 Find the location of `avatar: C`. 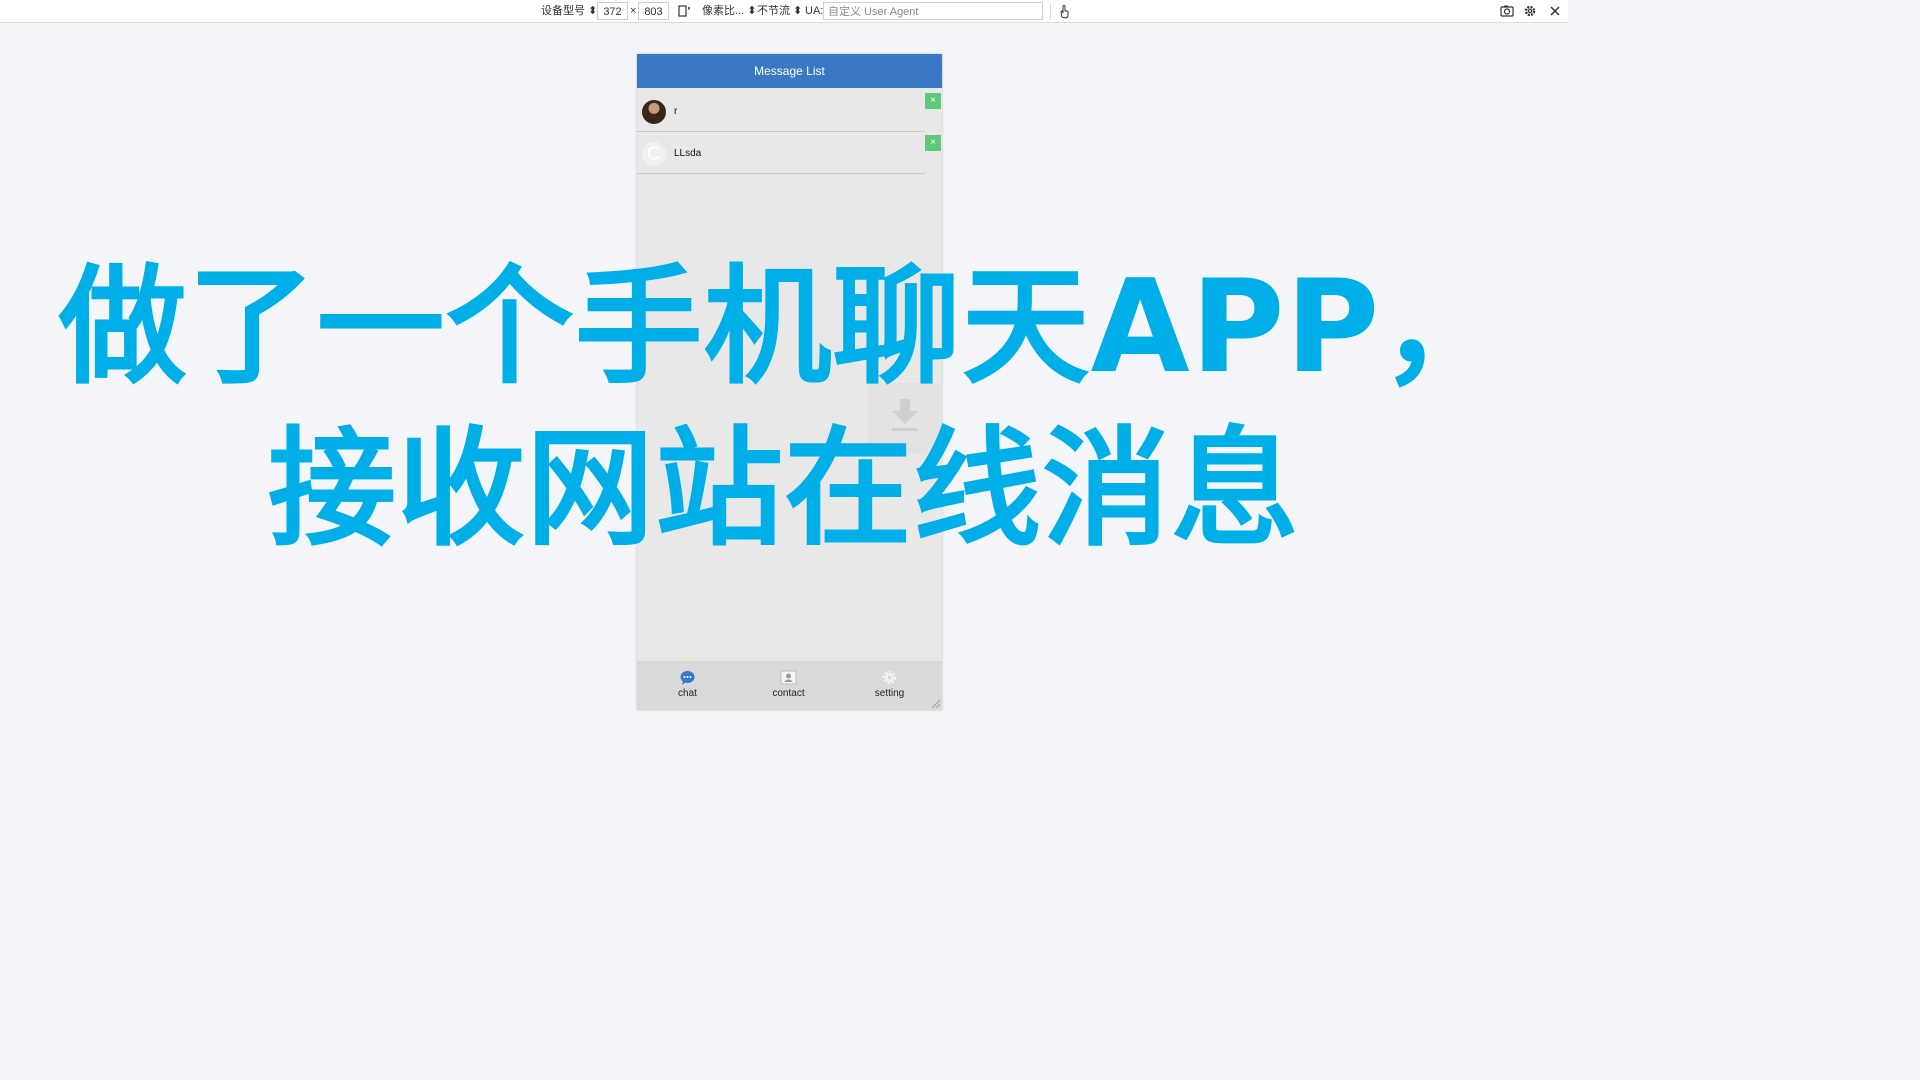

avatar: C is located at coordinates (654, 154).